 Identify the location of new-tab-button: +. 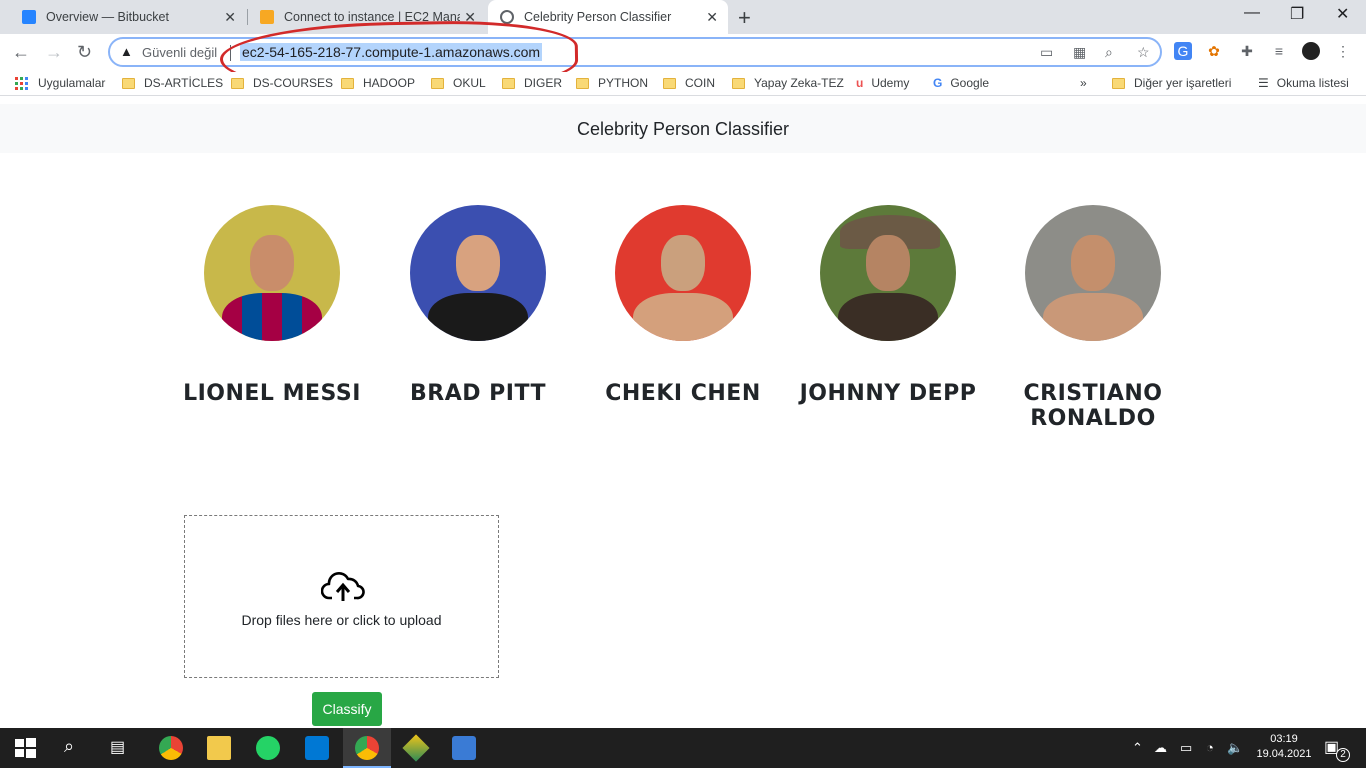
(744, 18).